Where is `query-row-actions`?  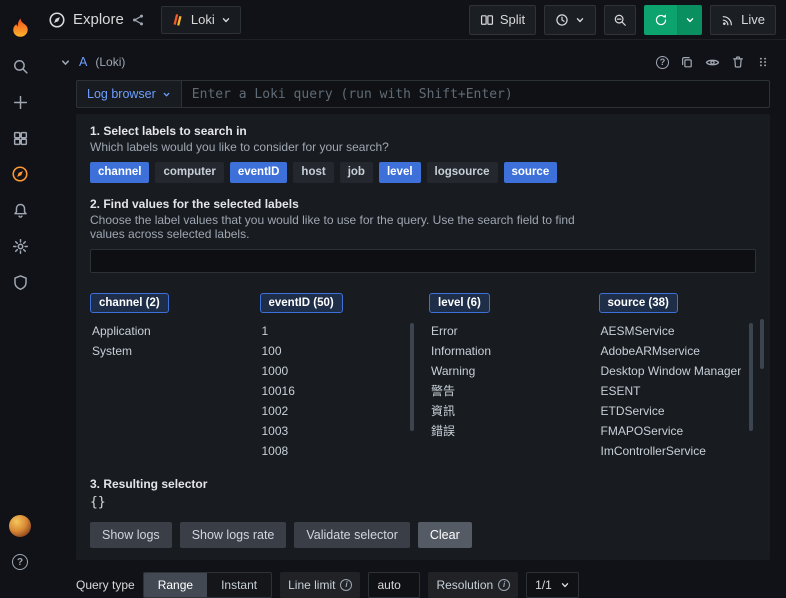 query-row-actions is located at coordinates (713, 62).